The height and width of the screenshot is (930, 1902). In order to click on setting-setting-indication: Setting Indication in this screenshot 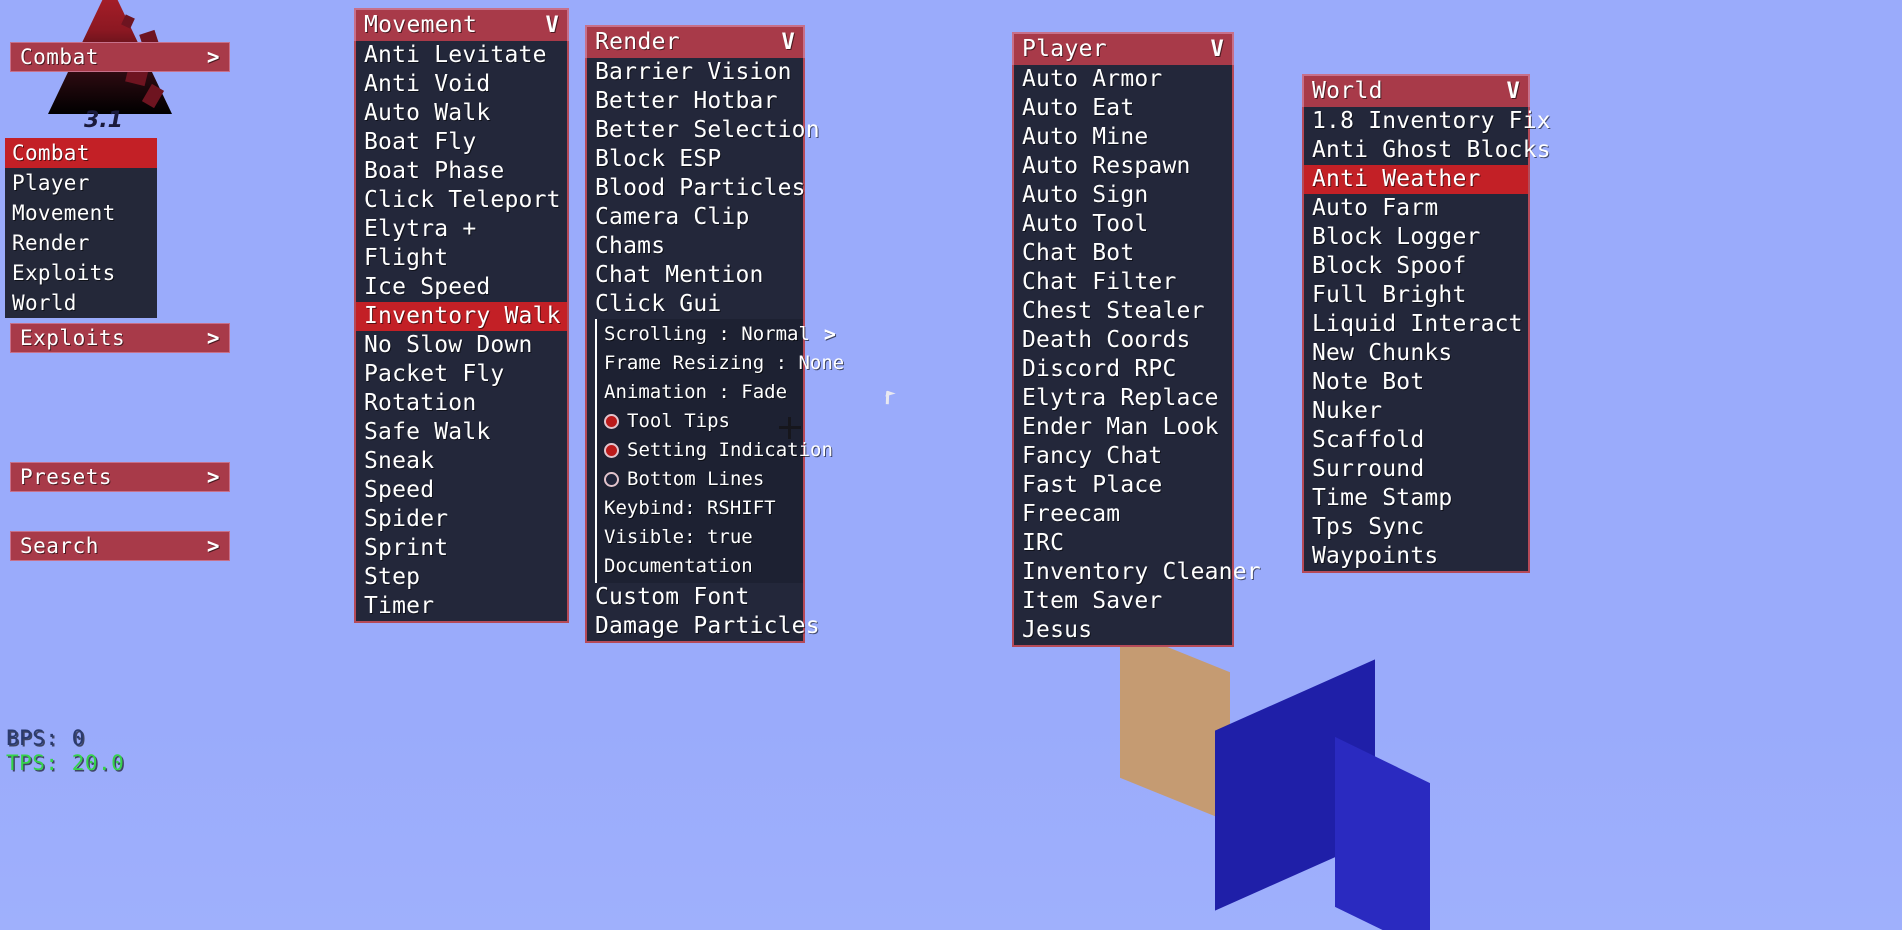, I will do `click(715, 450)`.